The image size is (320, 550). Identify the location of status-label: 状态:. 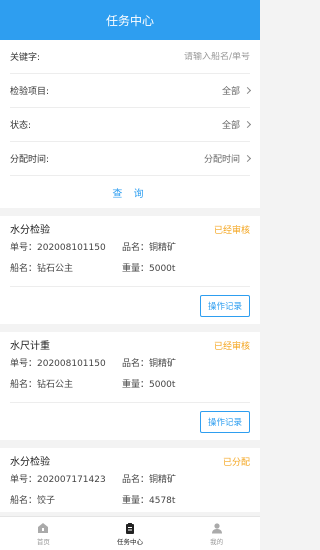
(21, 126).